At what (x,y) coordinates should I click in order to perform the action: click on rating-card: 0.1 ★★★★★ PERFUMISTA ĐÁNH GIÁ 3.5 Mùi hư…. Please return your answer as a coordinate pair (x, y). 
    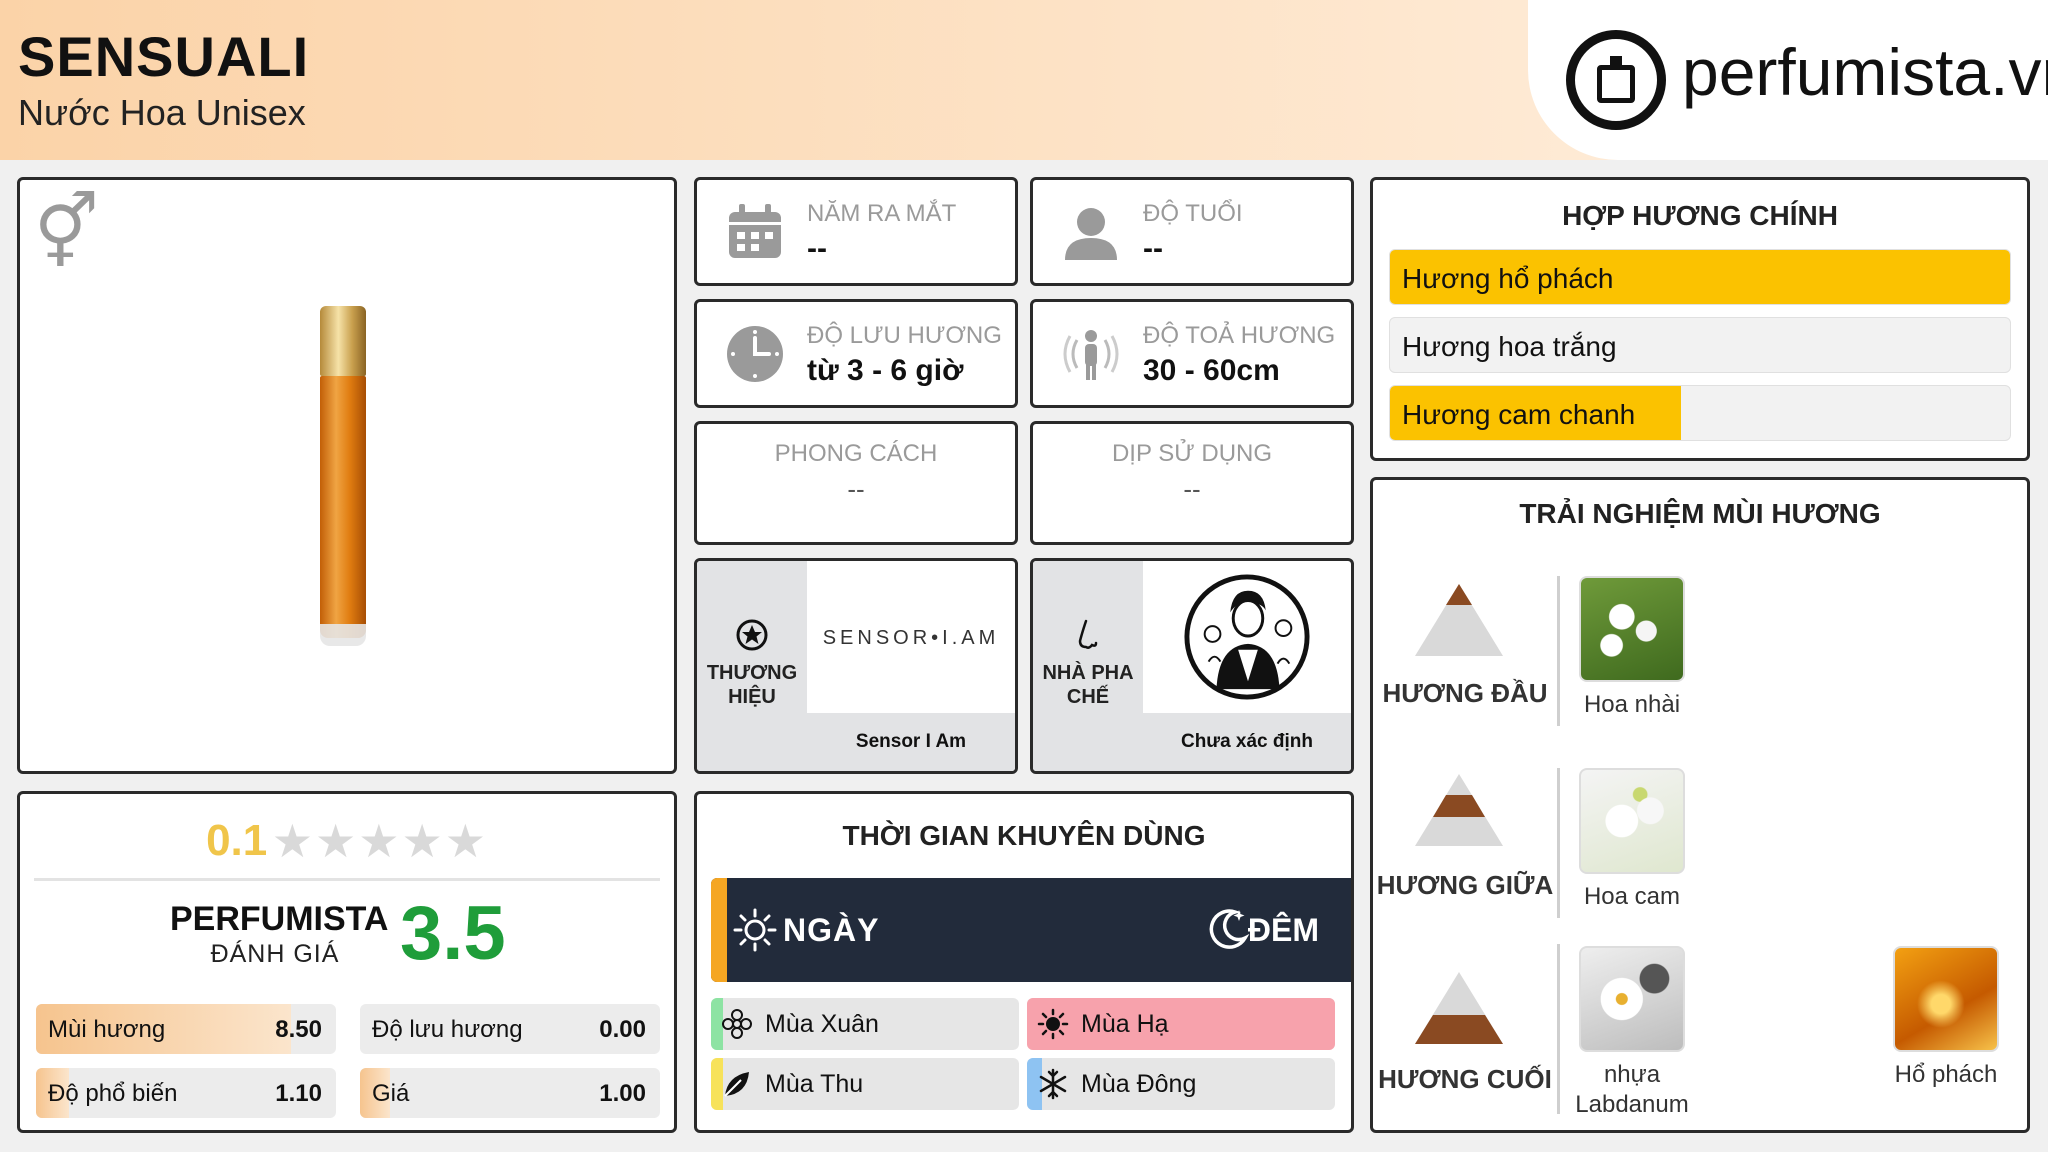
    Looking at the image, I should click on (347, 962).